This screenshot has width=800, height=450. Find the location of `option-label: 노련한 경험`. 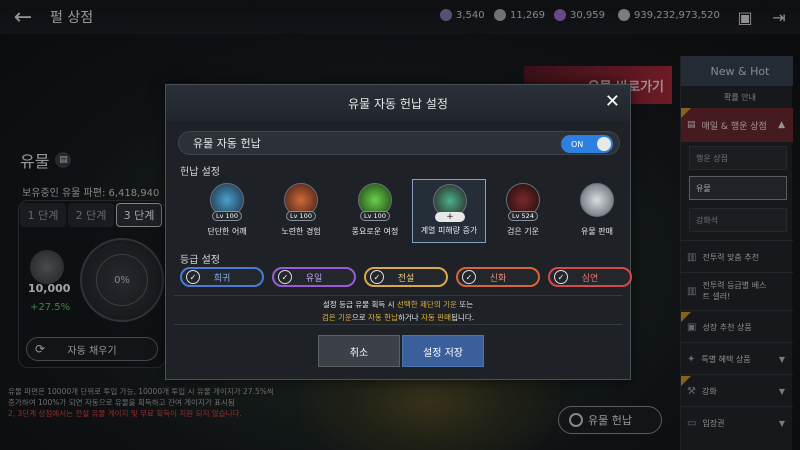

option-label: 노련한 경험 is located at coordinates (301, 231).